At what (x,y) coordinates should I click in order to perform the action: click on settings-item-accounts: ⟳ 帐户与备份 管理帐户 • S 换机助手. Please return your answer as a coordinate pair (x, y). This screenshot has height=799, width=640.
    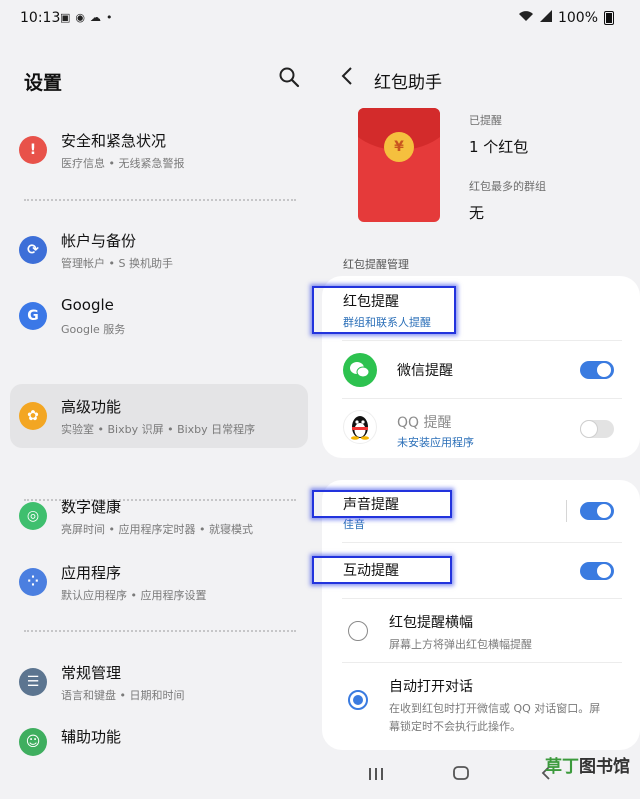
    Looking at the image, I should click on (159, 250).